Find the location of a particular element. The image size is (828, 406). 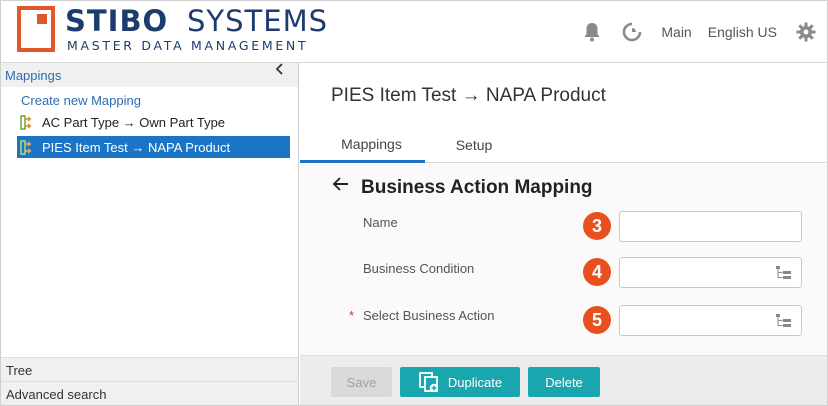

logo-mark is located at coordinates (36, 29).